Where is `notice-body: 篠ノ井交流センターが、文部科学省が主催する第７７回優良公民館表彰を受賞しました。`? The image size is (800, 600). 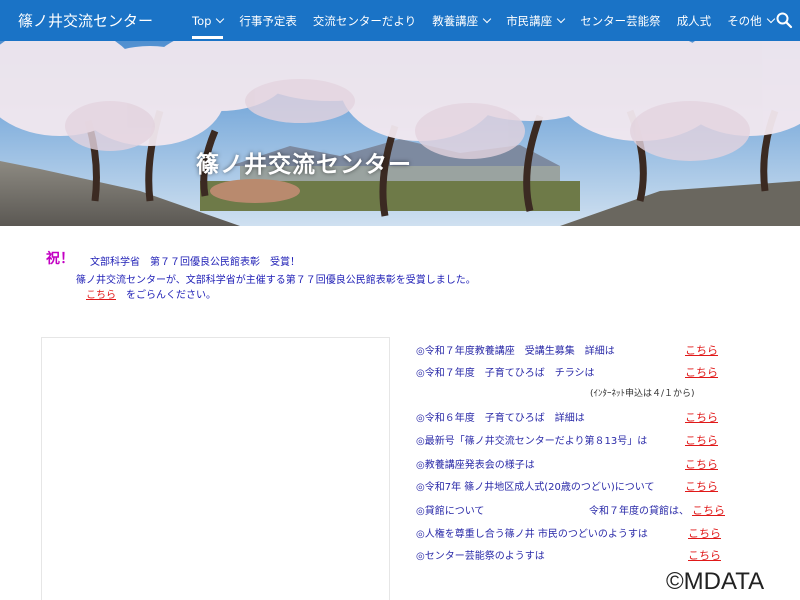
notice-body: 篠ノ井交流センターが、文部科学省が主催する第７７回優良公民館表彰を受賞しました。 is located at coordinates (276, 280).